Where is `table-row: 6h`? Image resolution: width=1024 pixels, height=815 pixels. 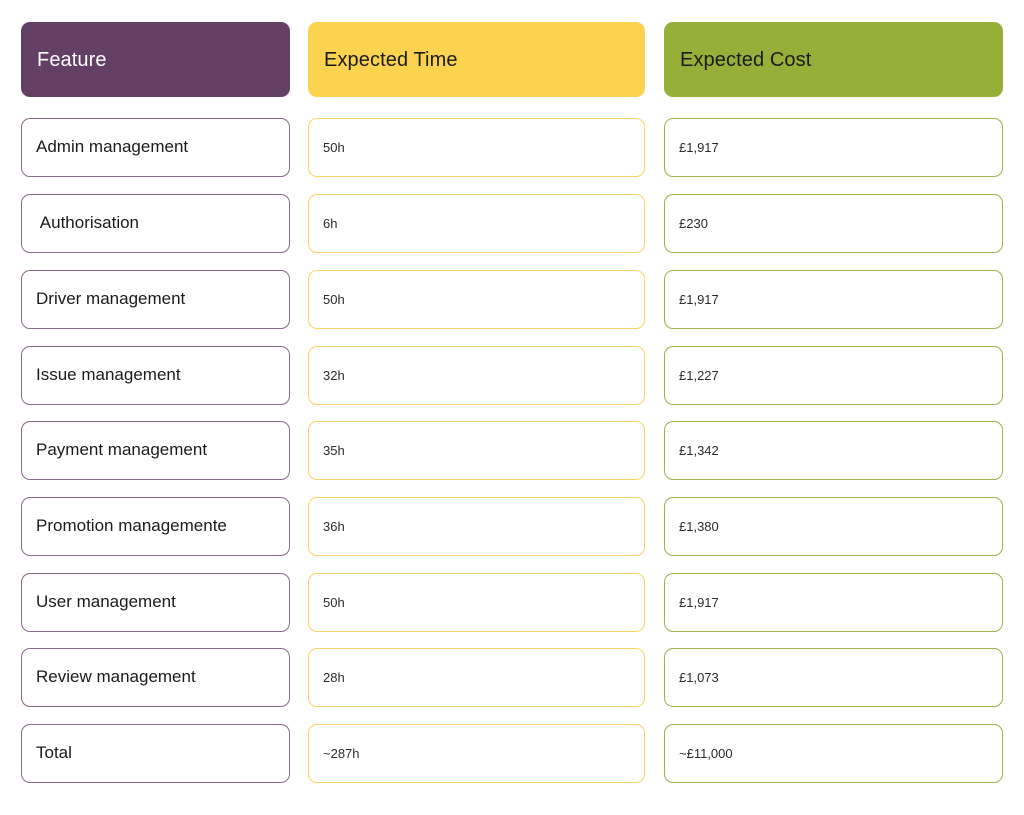
table-row: 6h is located at coordinates (476, 223).